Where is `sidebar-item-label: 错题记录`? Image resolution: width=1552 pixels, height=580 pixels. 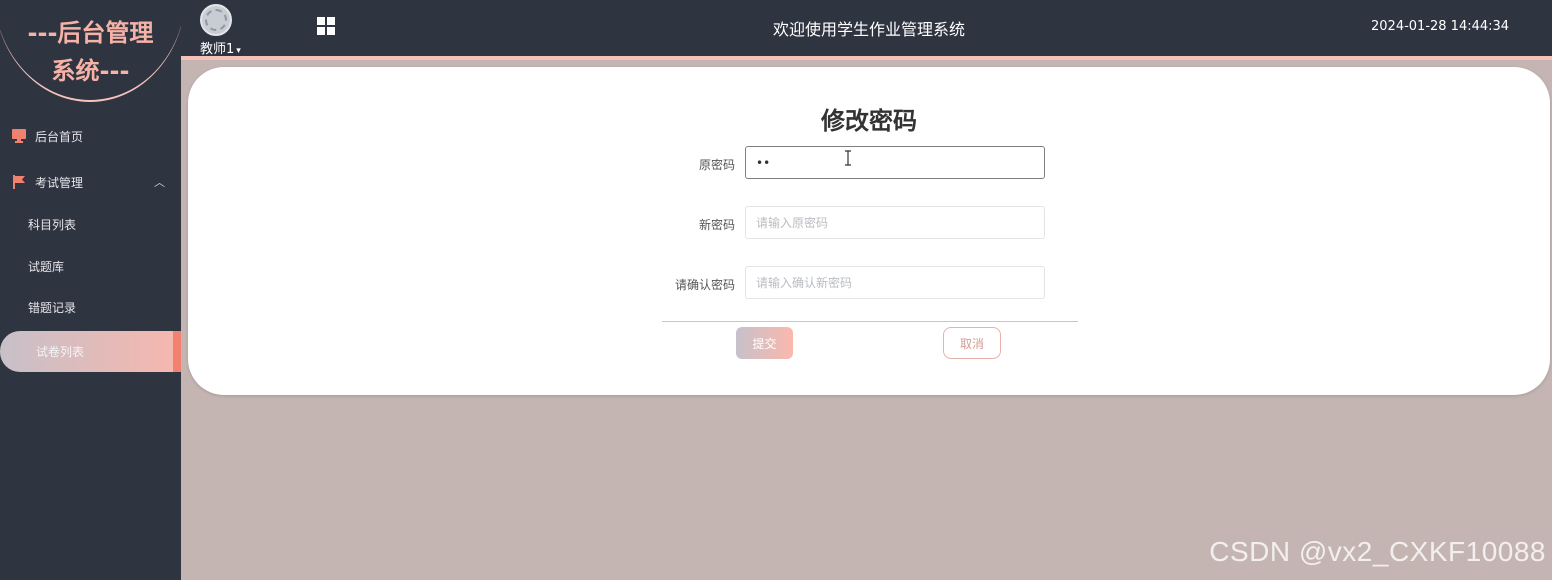
sidebar-item-label: 错题记录 is located at coordinates (52, 308).